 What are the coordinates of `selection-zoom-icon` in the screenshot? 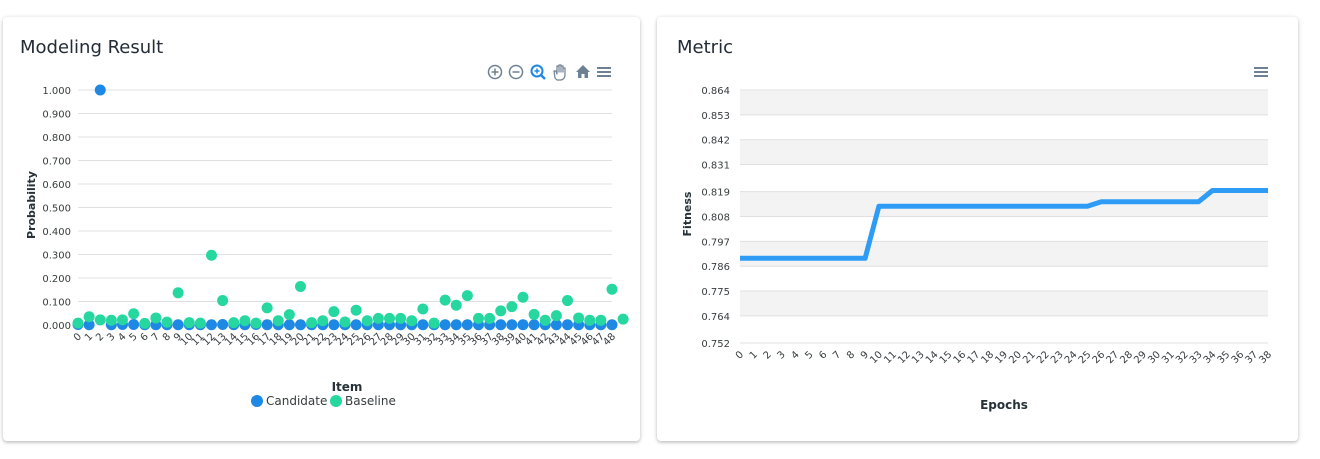 It's located at (538, 72).